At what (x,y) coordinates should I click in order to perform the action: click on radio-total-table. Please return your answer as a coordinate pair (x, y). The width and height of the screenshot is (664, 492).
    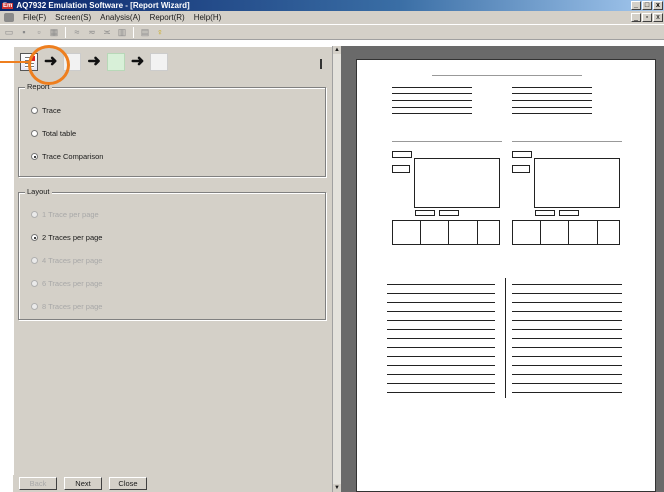
    Looking at the image, I should click on (34, 133).